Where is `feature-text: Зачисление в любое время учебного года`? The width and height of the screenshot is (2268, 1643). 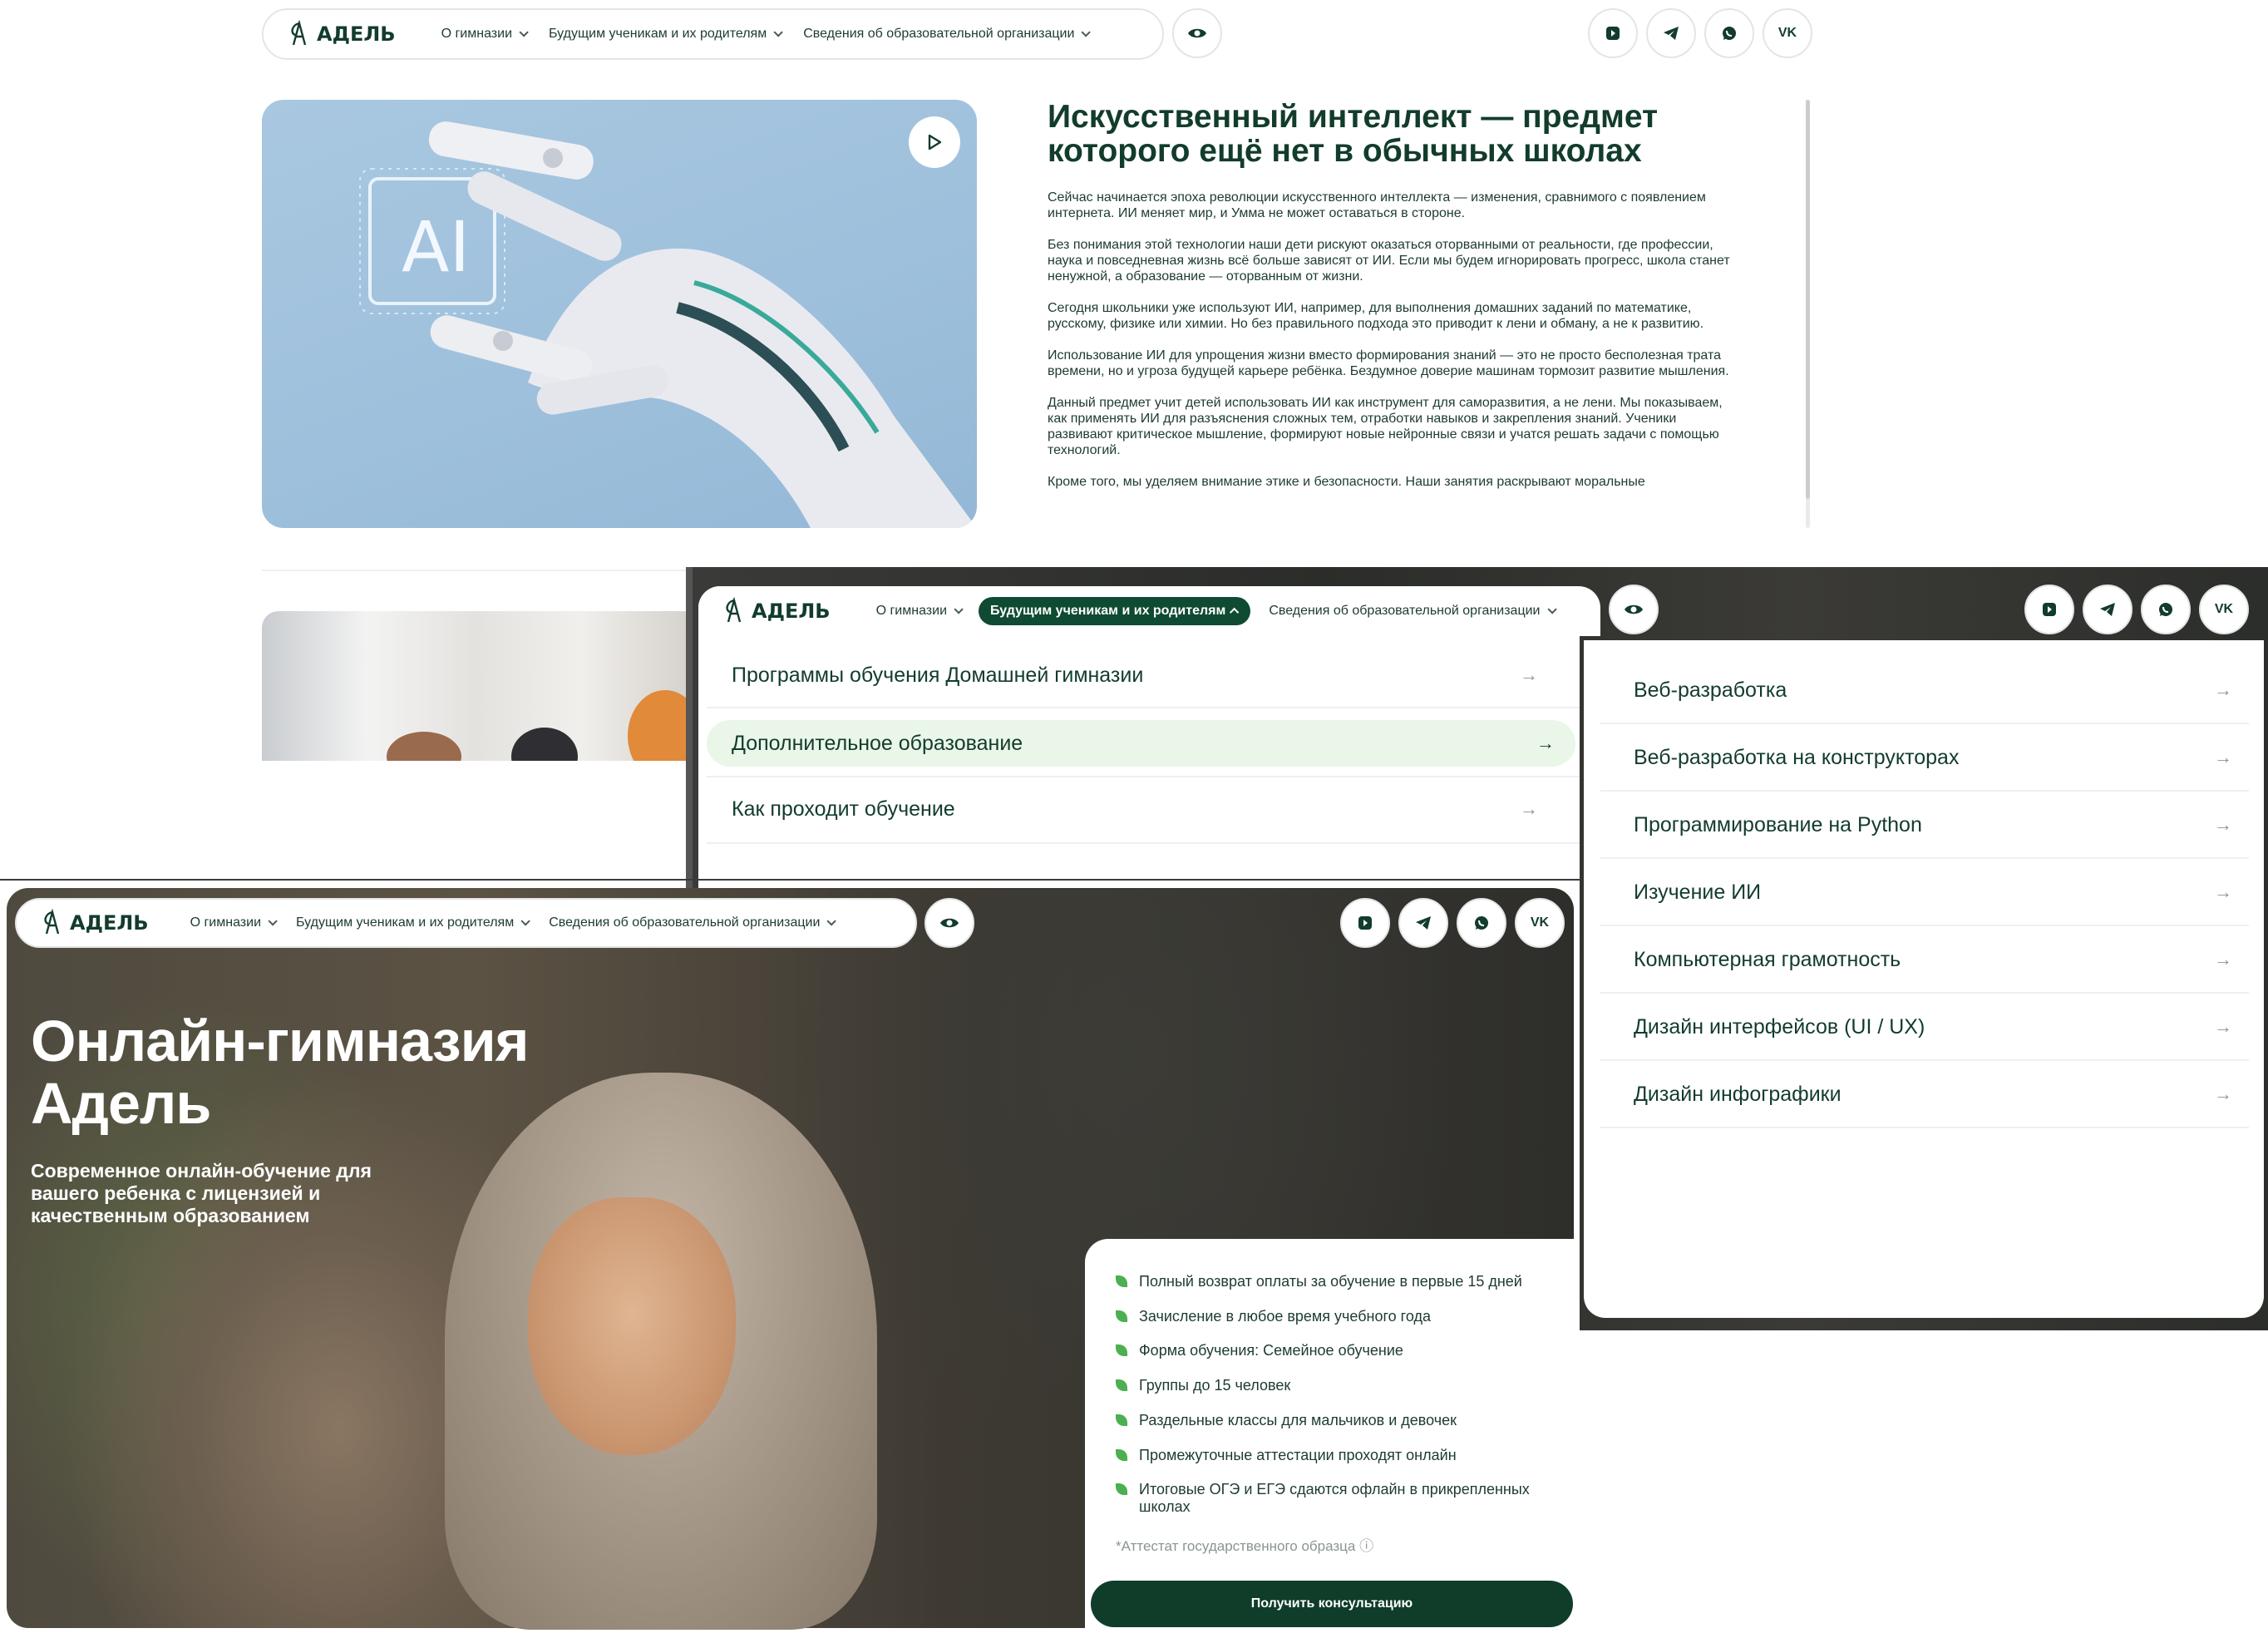 feature-text: Зачисление в любое время учебного года is located at coordinates (1285, 1316).